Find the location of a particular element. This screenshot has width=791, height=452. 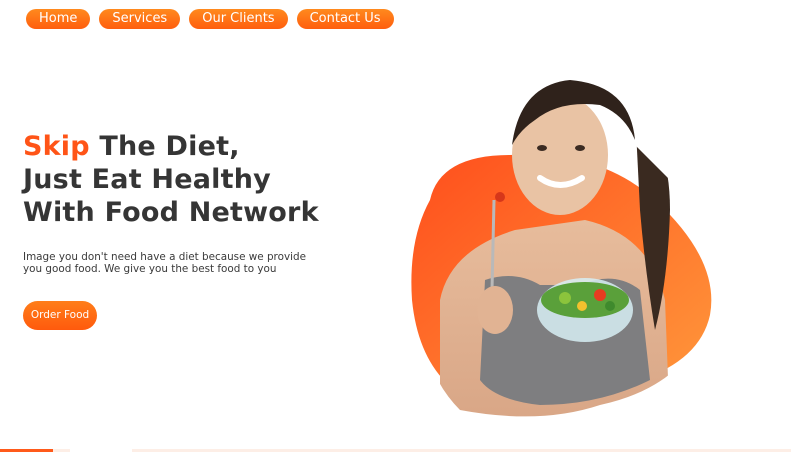

tomato is located at coordinates (500, 197).